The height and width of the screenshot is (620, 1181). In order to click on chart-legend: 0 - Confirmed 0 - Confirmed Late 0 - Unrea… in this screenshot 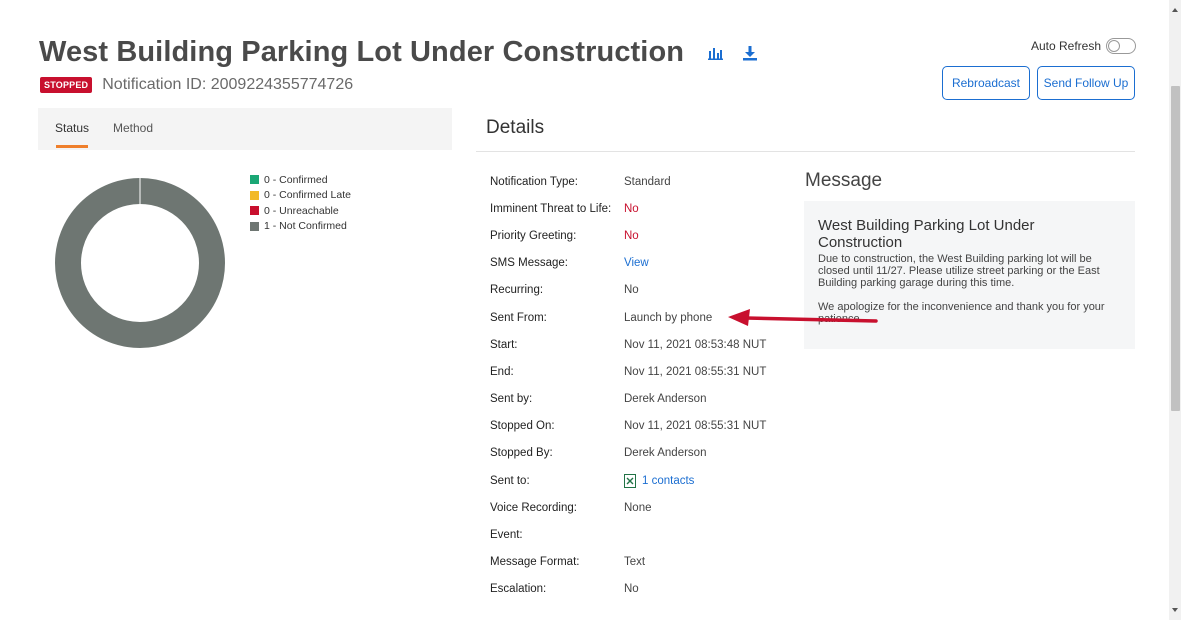, I will do `click(300, 203)`.